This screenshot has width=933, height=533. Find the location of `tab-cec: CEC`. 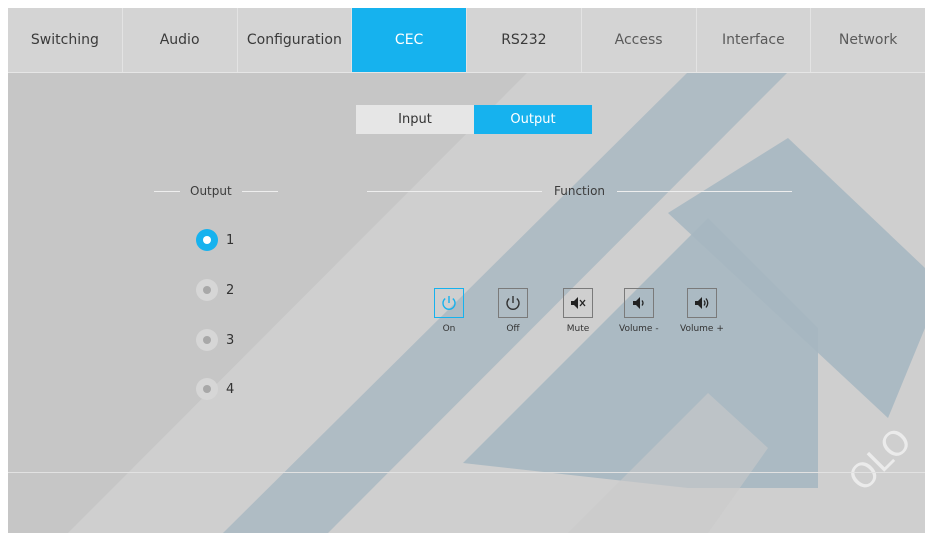

tab-cec: CEC is located at coordinates (409, 40).